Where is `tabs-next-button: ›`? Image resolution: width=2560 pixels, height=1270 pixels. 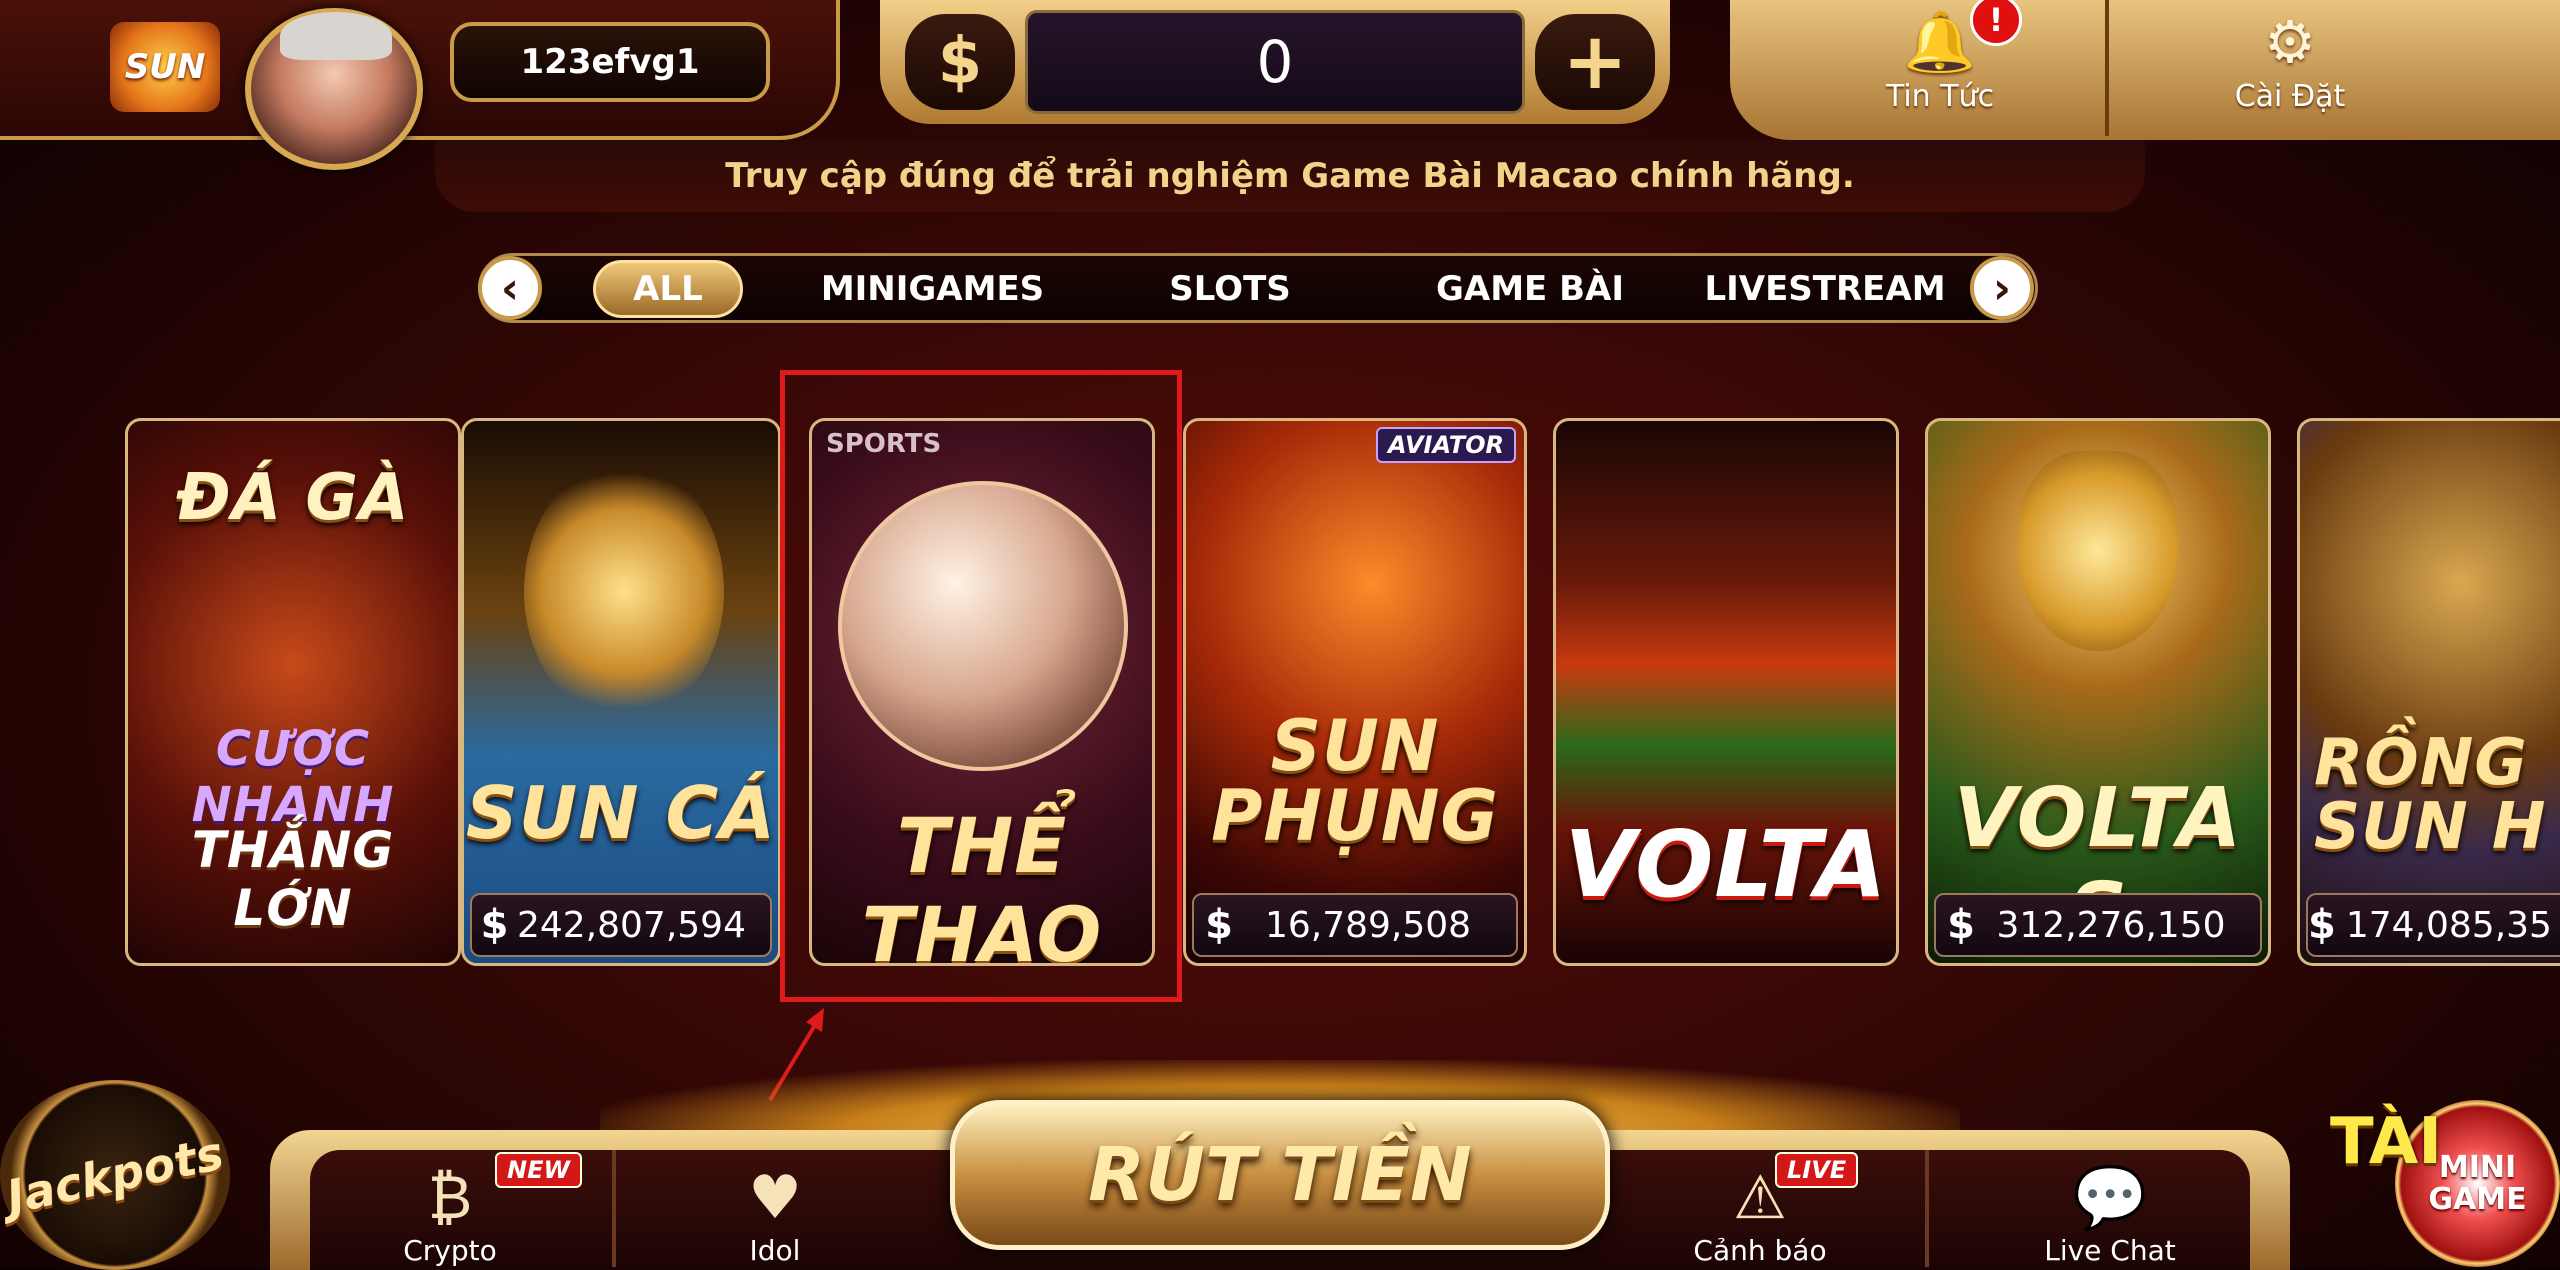
tabs-next-button: › is located at coordinates (2002, 288).